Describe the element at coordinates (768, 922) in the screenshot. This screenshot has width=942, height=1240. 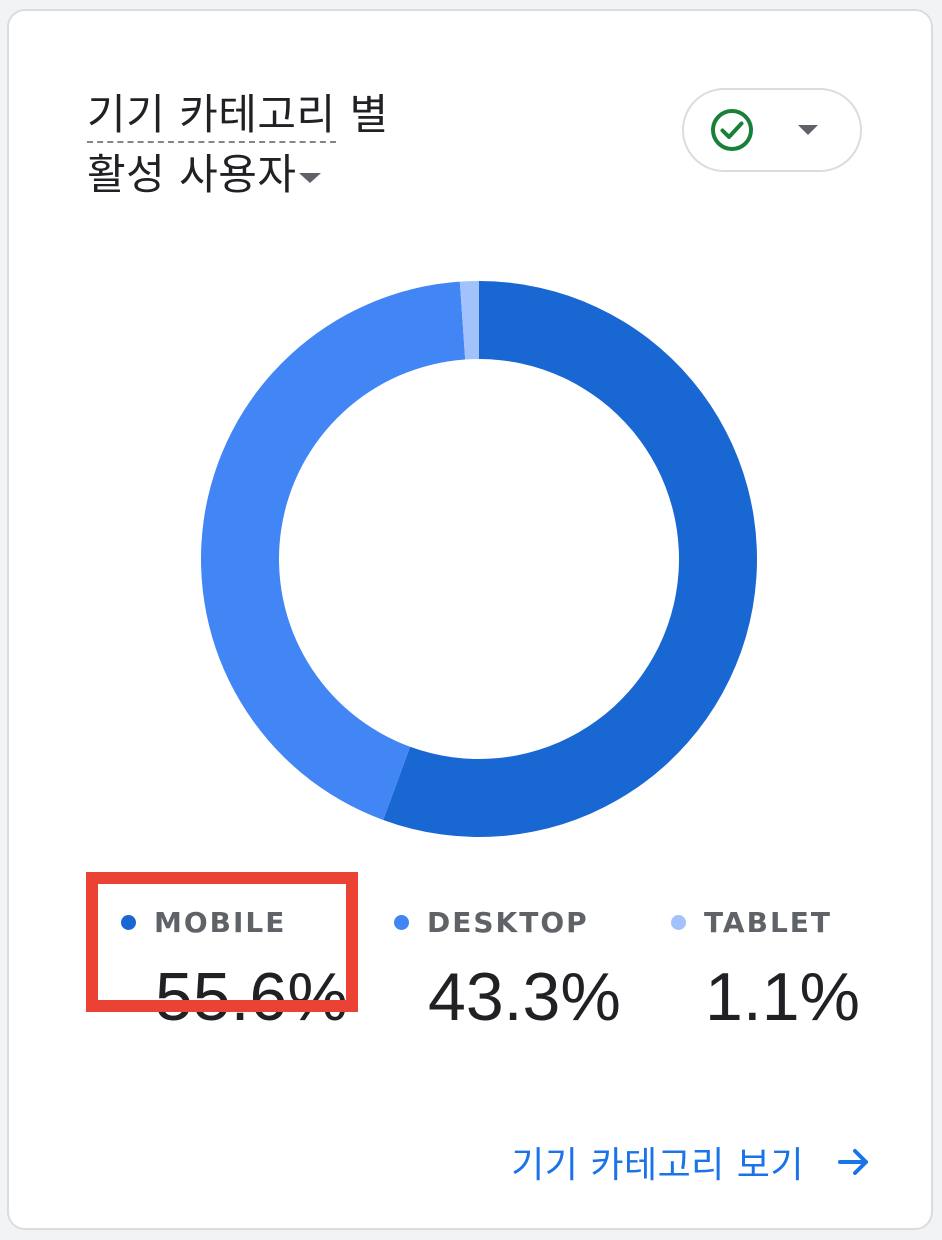
I see `legend-label-tablet: TABLET` at that location.